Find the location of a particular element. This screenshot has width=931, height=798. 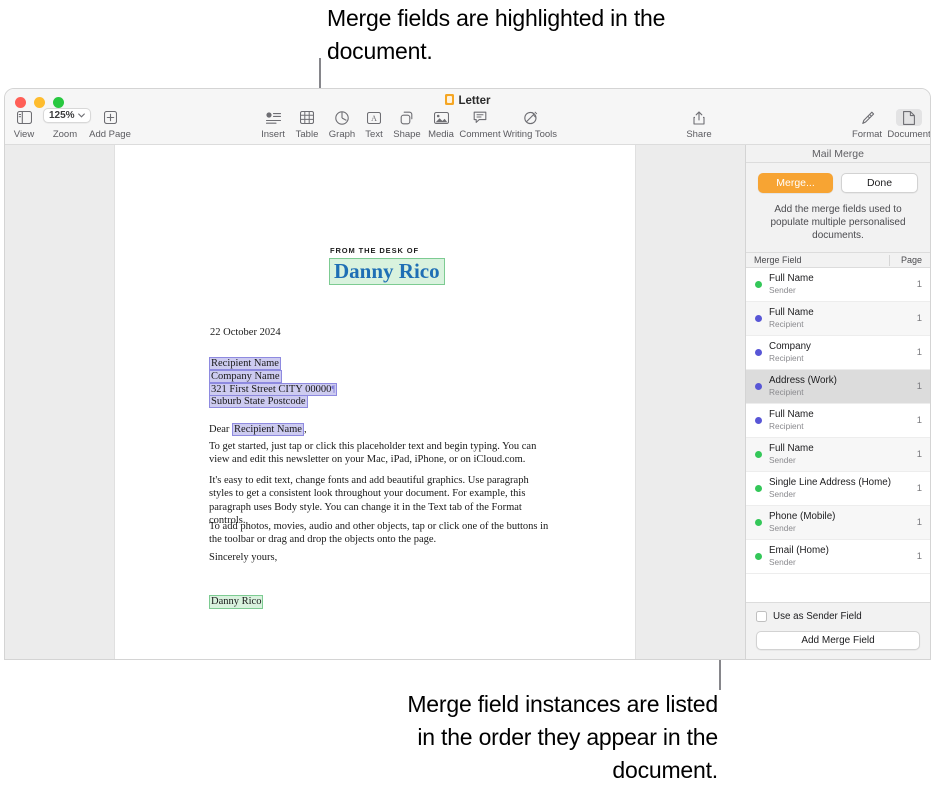

merge-field-row: Single Line Address (Home) Sender 1 is located at coordinates (838, 489).